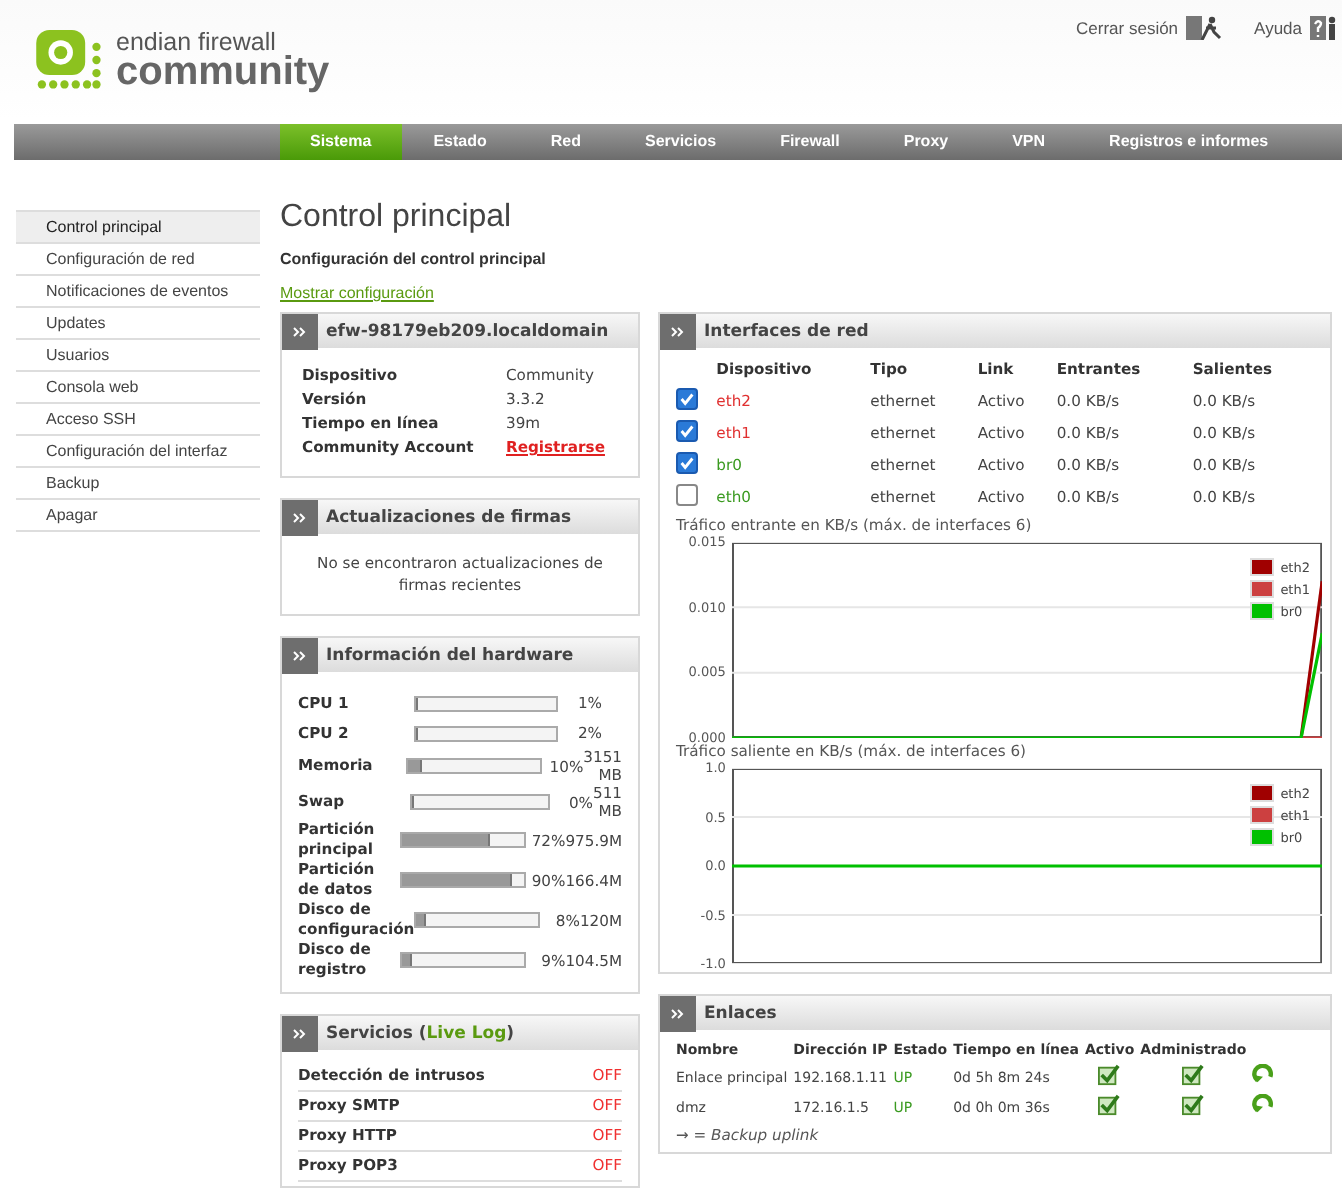 Image resolution: width=1342 pixels, height=1192 pixels. I want to click on sidebar-item: Updates, so click(138, 324).